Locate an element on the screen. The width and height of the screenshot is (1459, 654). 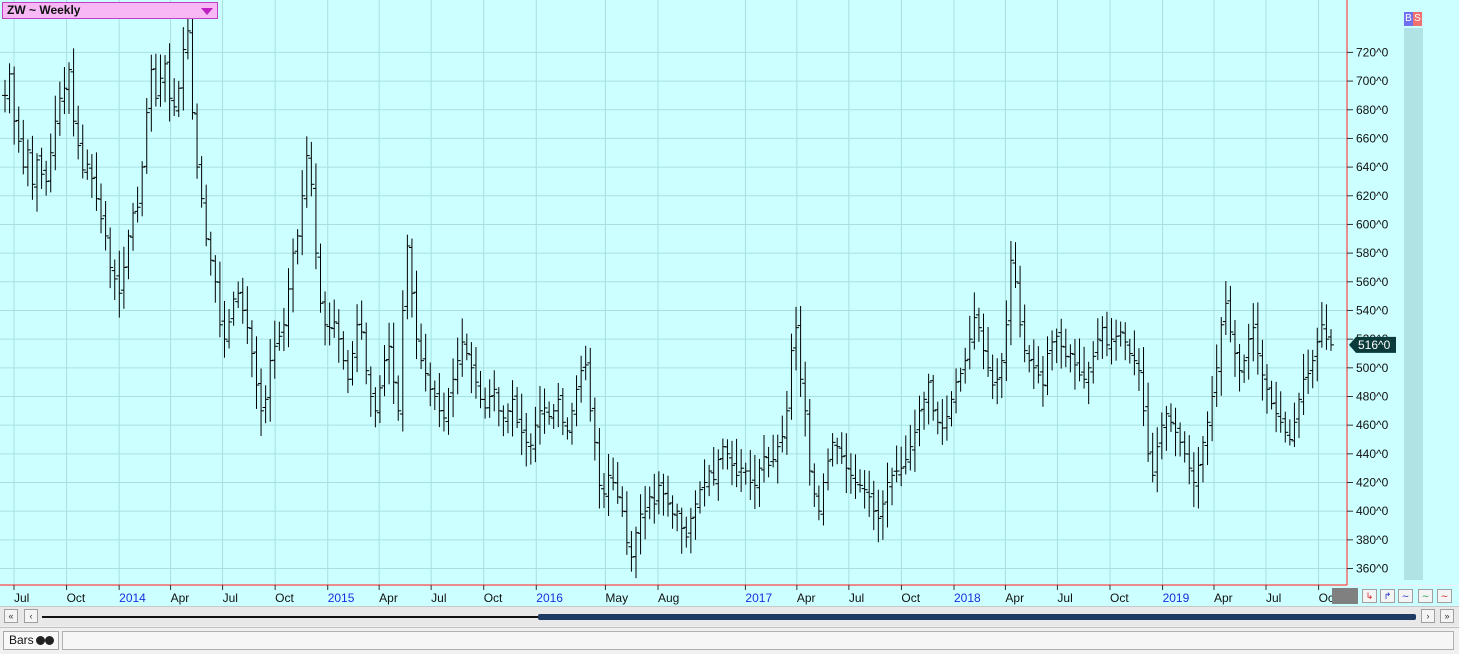
sell-button: S is located at coordinates (1417, 19).